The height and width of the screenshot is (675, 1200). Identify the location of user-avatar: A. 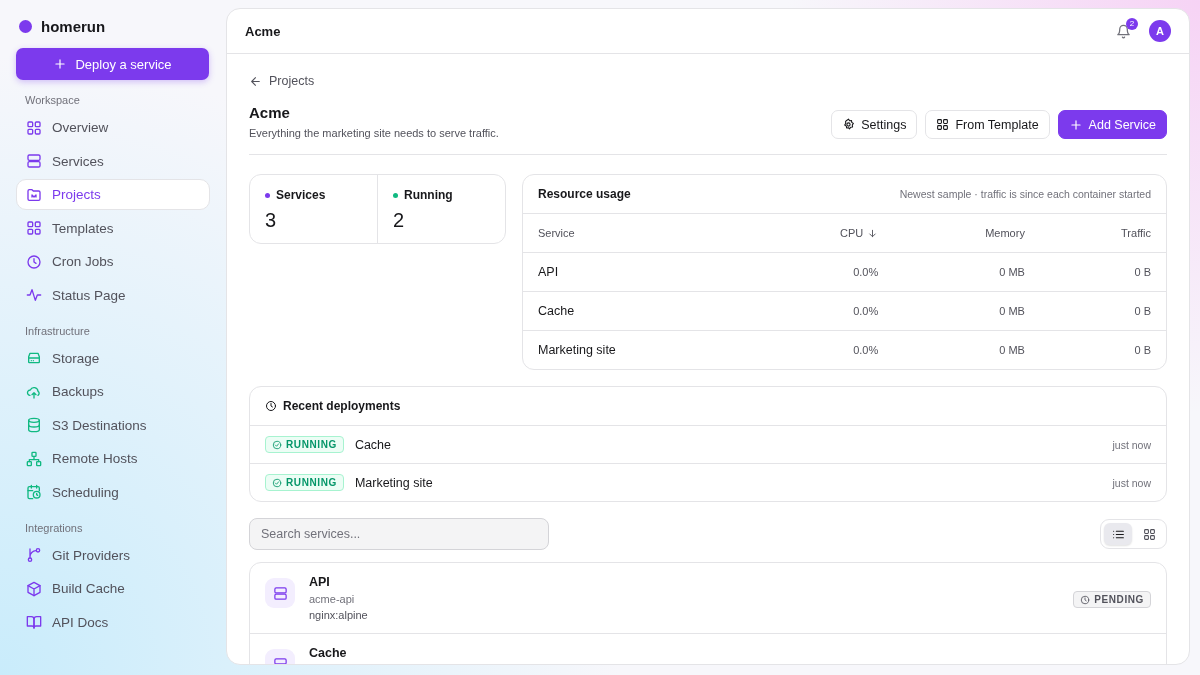
(1160, 31).